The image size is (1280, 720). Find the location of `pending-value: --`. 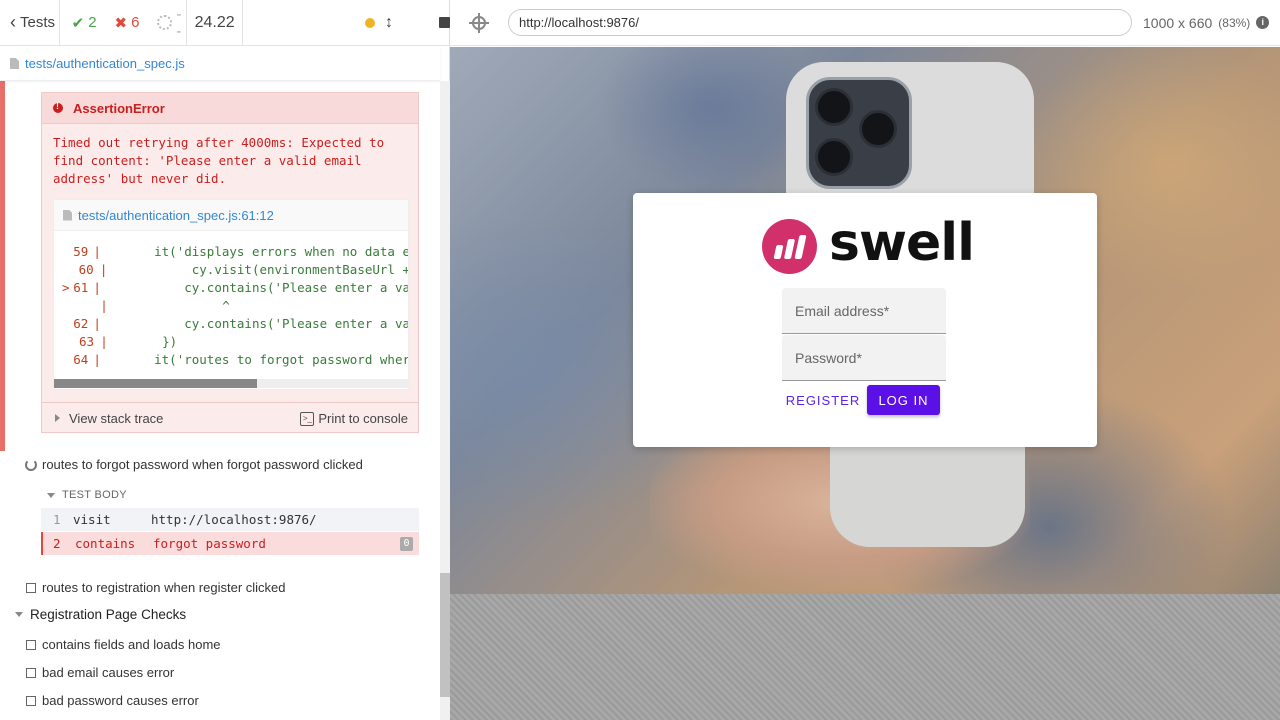

pending-value: -- is located at coordinates (179, 22).